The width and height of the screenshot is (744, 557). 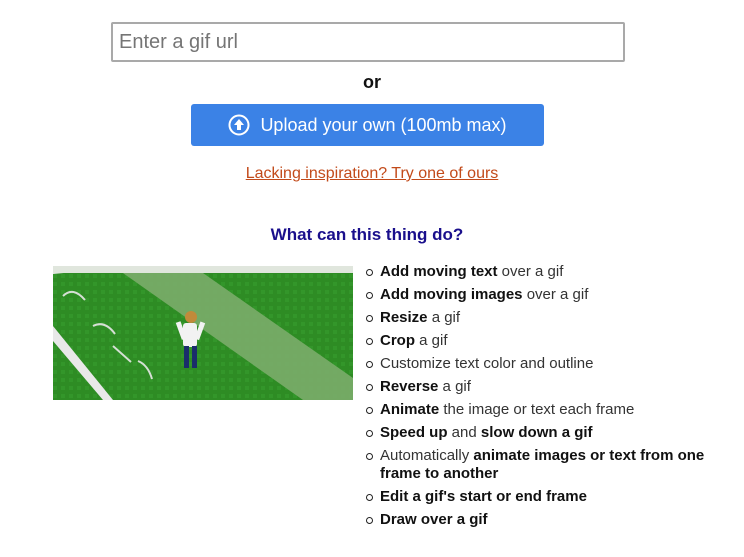 I want to click on feature-text: Edit a gif's start or end frame, so click(x=483, y=496).